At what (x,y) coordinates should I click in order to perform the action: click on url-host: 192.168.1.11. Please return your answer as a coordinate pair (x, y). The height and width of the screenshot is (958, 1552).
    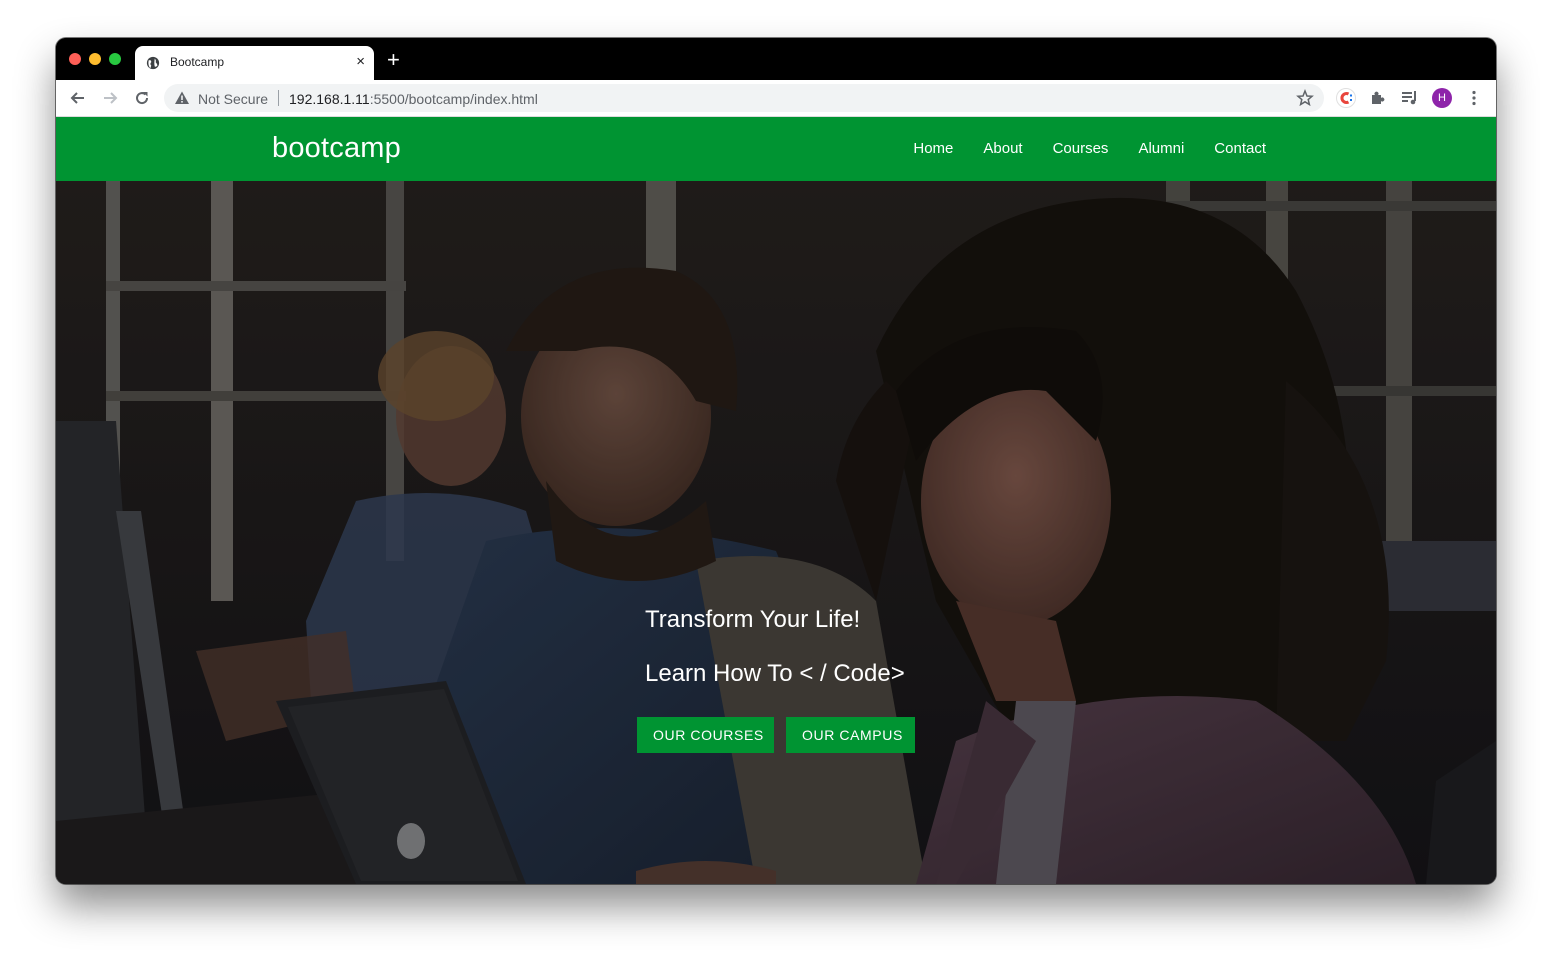
    Looking at the image, I should click on (329, 99).